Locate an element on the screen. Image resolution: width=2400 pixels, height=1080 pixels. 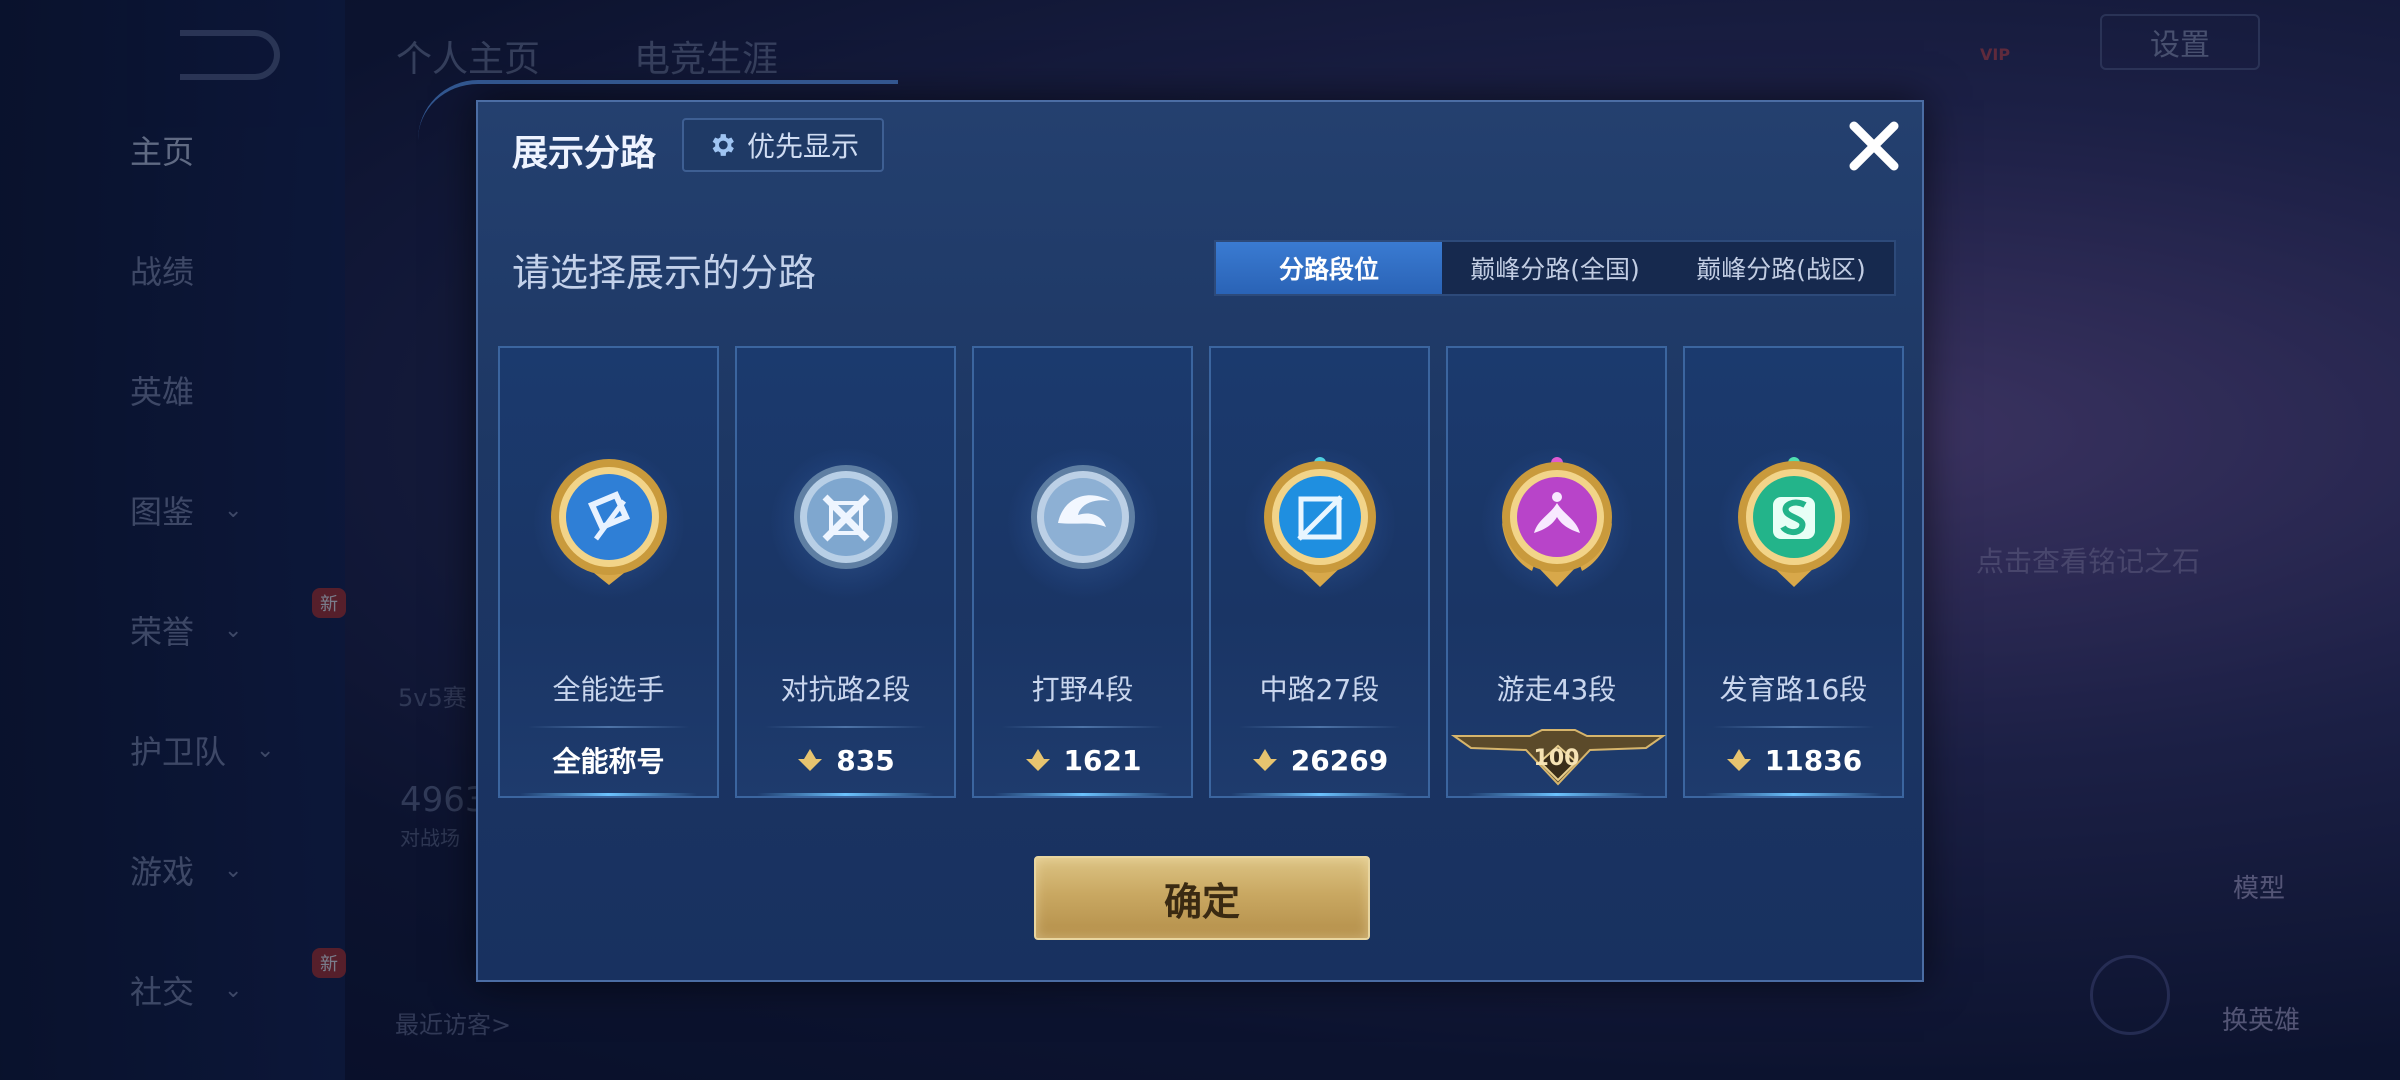
confirm-button: 确定 is located at coordinates (1202, 898).